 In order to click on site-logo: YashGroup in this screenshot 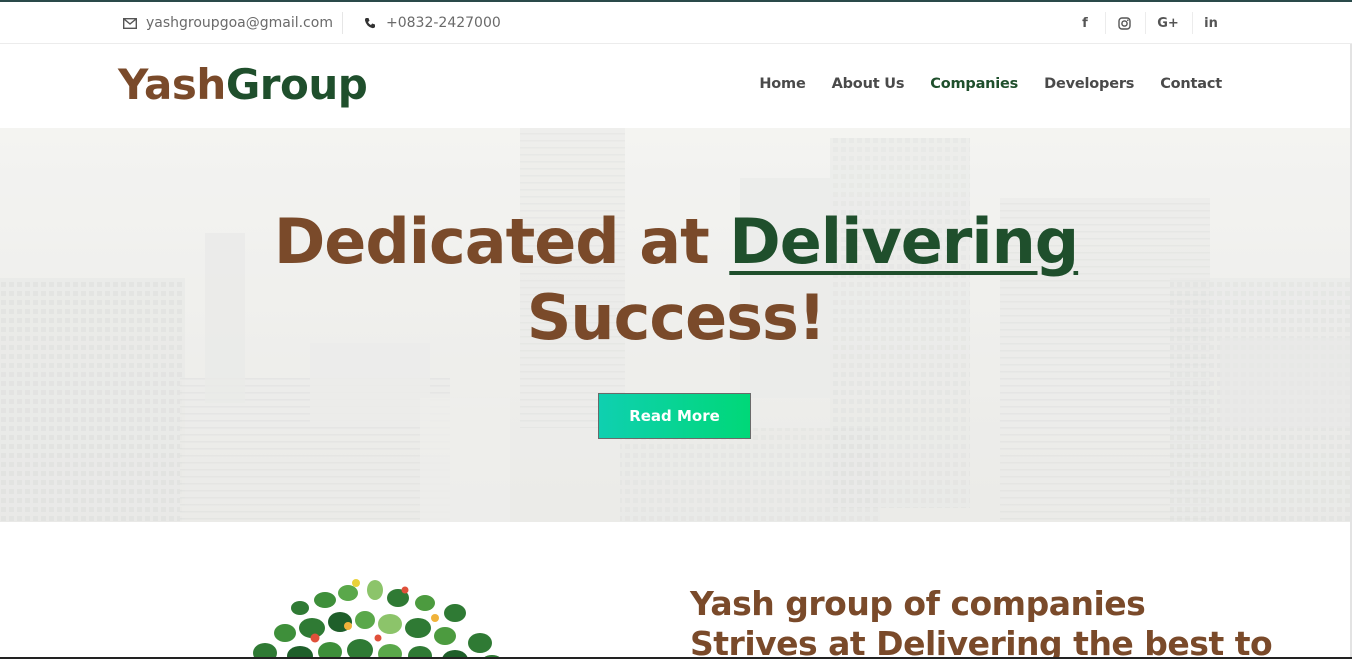, I will do `click(243, 85)`.